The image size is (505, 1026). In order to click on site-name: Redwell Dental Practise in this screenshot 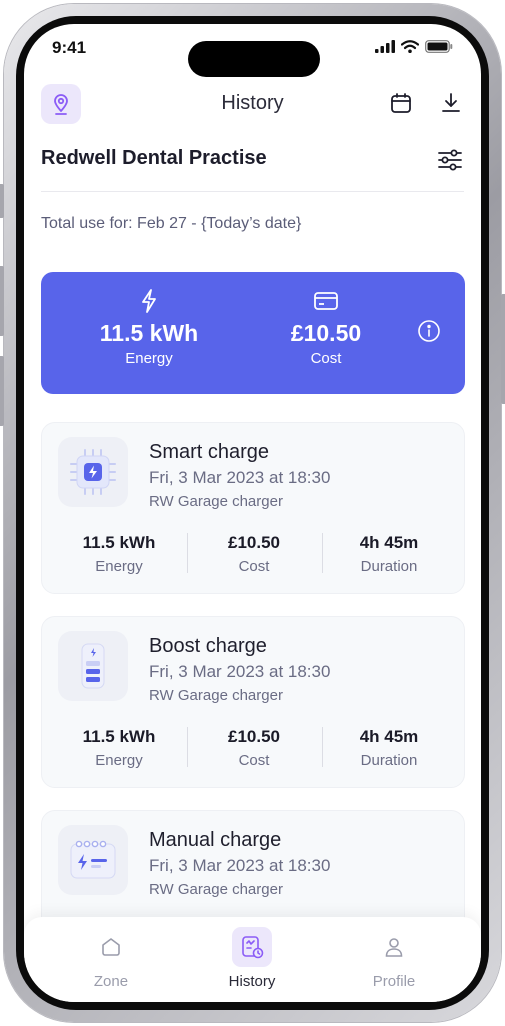, I will do `click(154, 158)`.